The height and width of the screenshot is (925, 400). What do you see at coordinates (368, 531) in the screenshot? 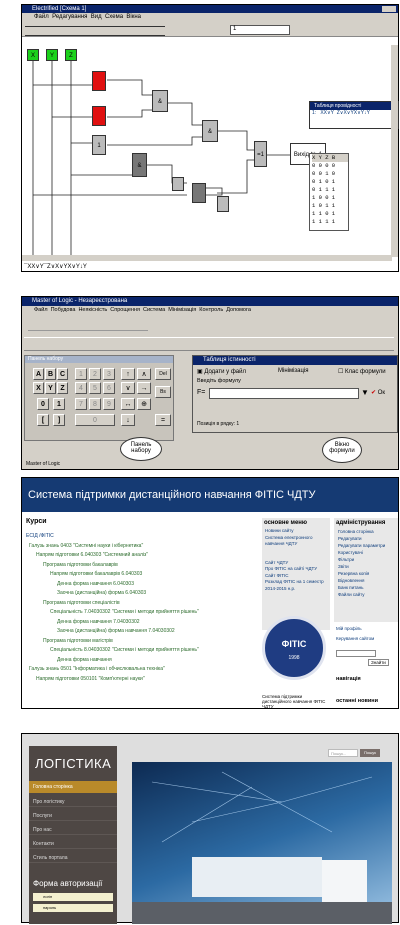
I see `admin-link: Головна сторінка` at bounding box center [368, 531].